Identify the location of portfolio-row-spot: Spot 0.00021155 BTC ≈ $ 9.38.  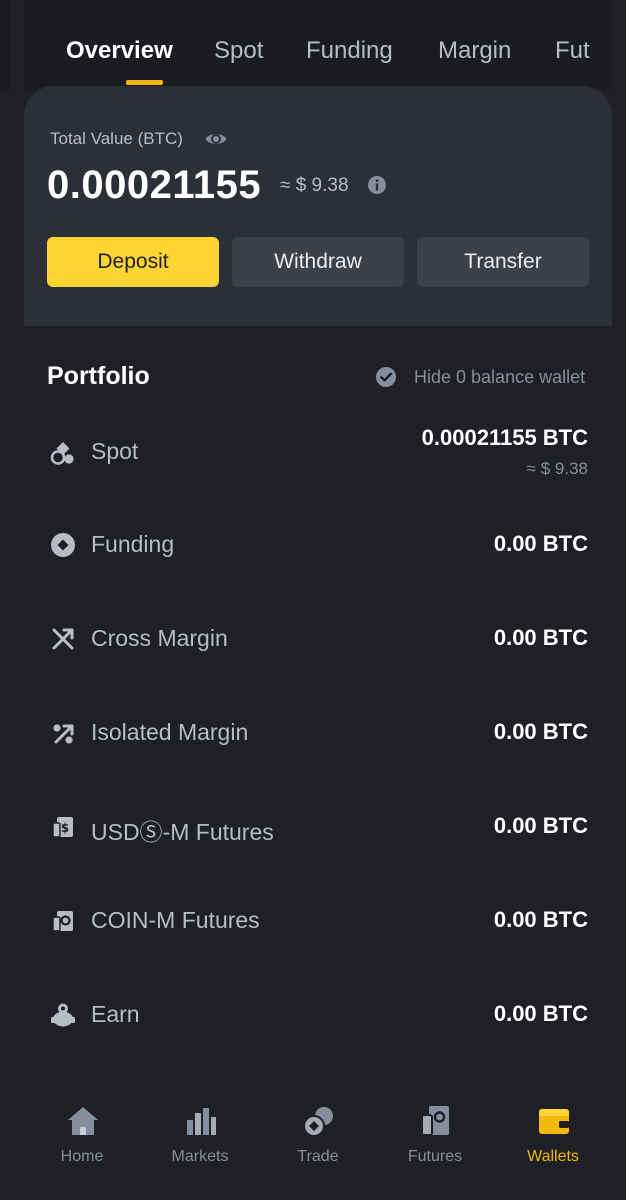
(313, 450).